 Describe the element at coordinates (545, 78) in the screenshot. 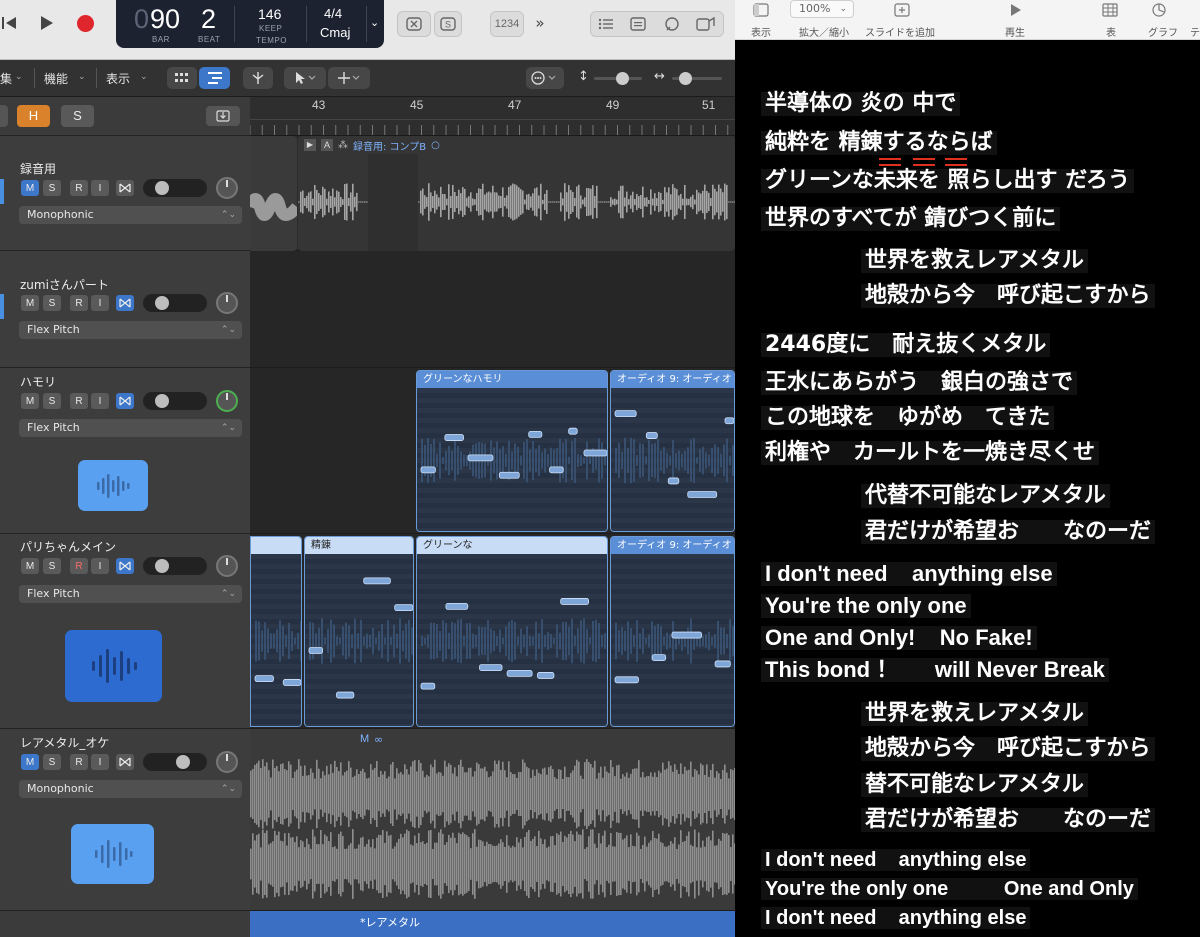

I see `automation-icon` at that location.